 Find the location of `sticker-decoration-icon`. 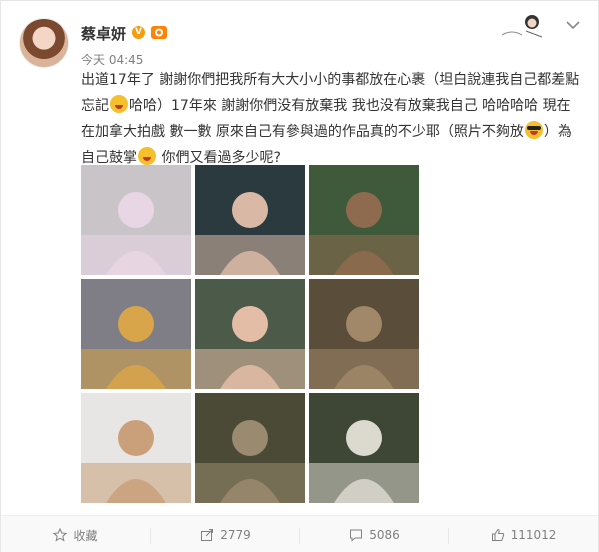

sticker-decoration-icon is located at coordinates (522, 26).